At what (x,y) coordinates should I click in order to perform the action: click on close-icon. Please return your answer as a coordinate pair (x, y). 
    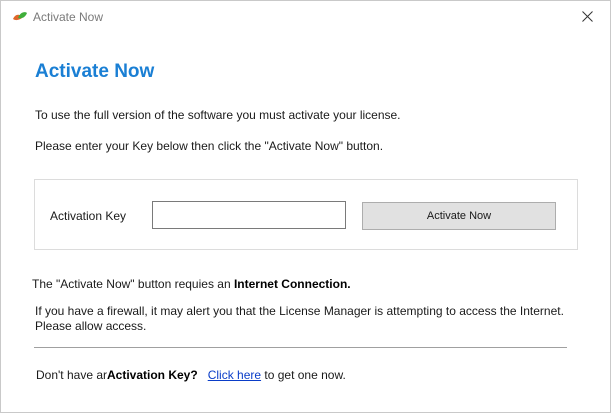
    Looking at the image, I should click on (587, 16).